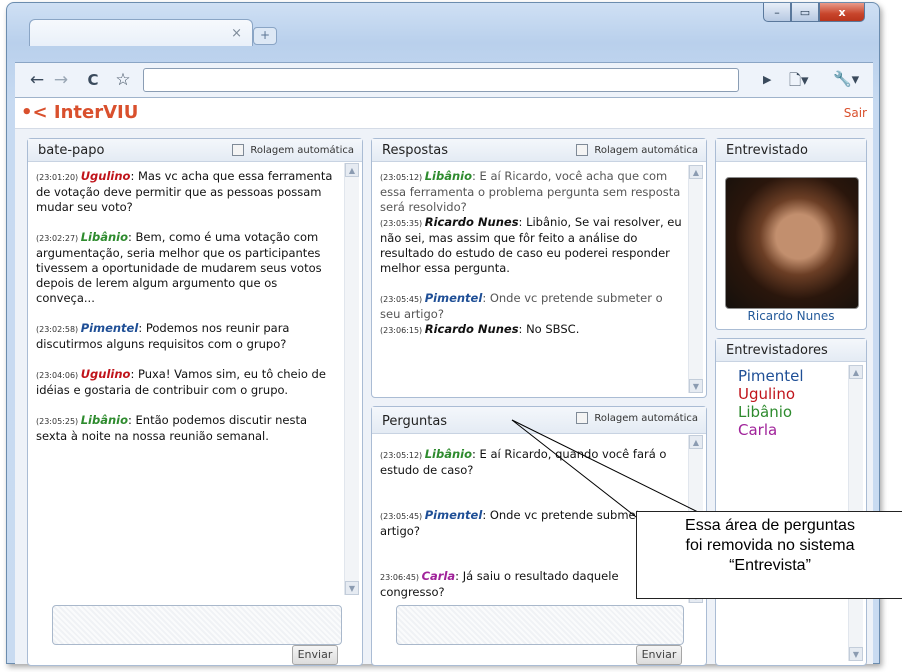 This screenshot has height=672, width=902. What do you see at coordinates (770, 565) in the screenshot?
I see `annotation-line-3: “Entrevista”` at bounding box center [770, 565].